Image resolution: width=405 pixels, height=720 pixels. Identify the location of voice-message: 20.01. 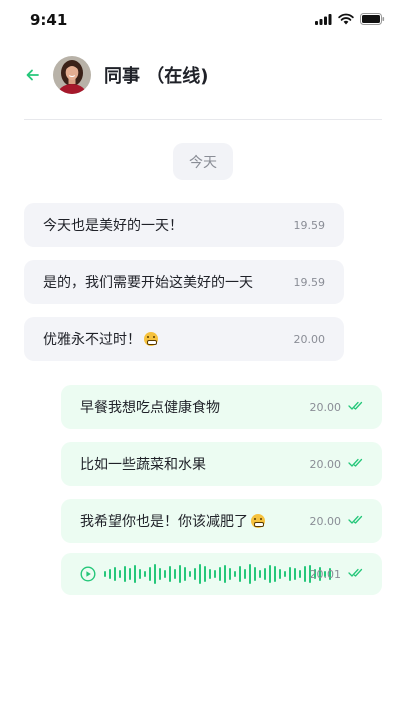
(221, 574).